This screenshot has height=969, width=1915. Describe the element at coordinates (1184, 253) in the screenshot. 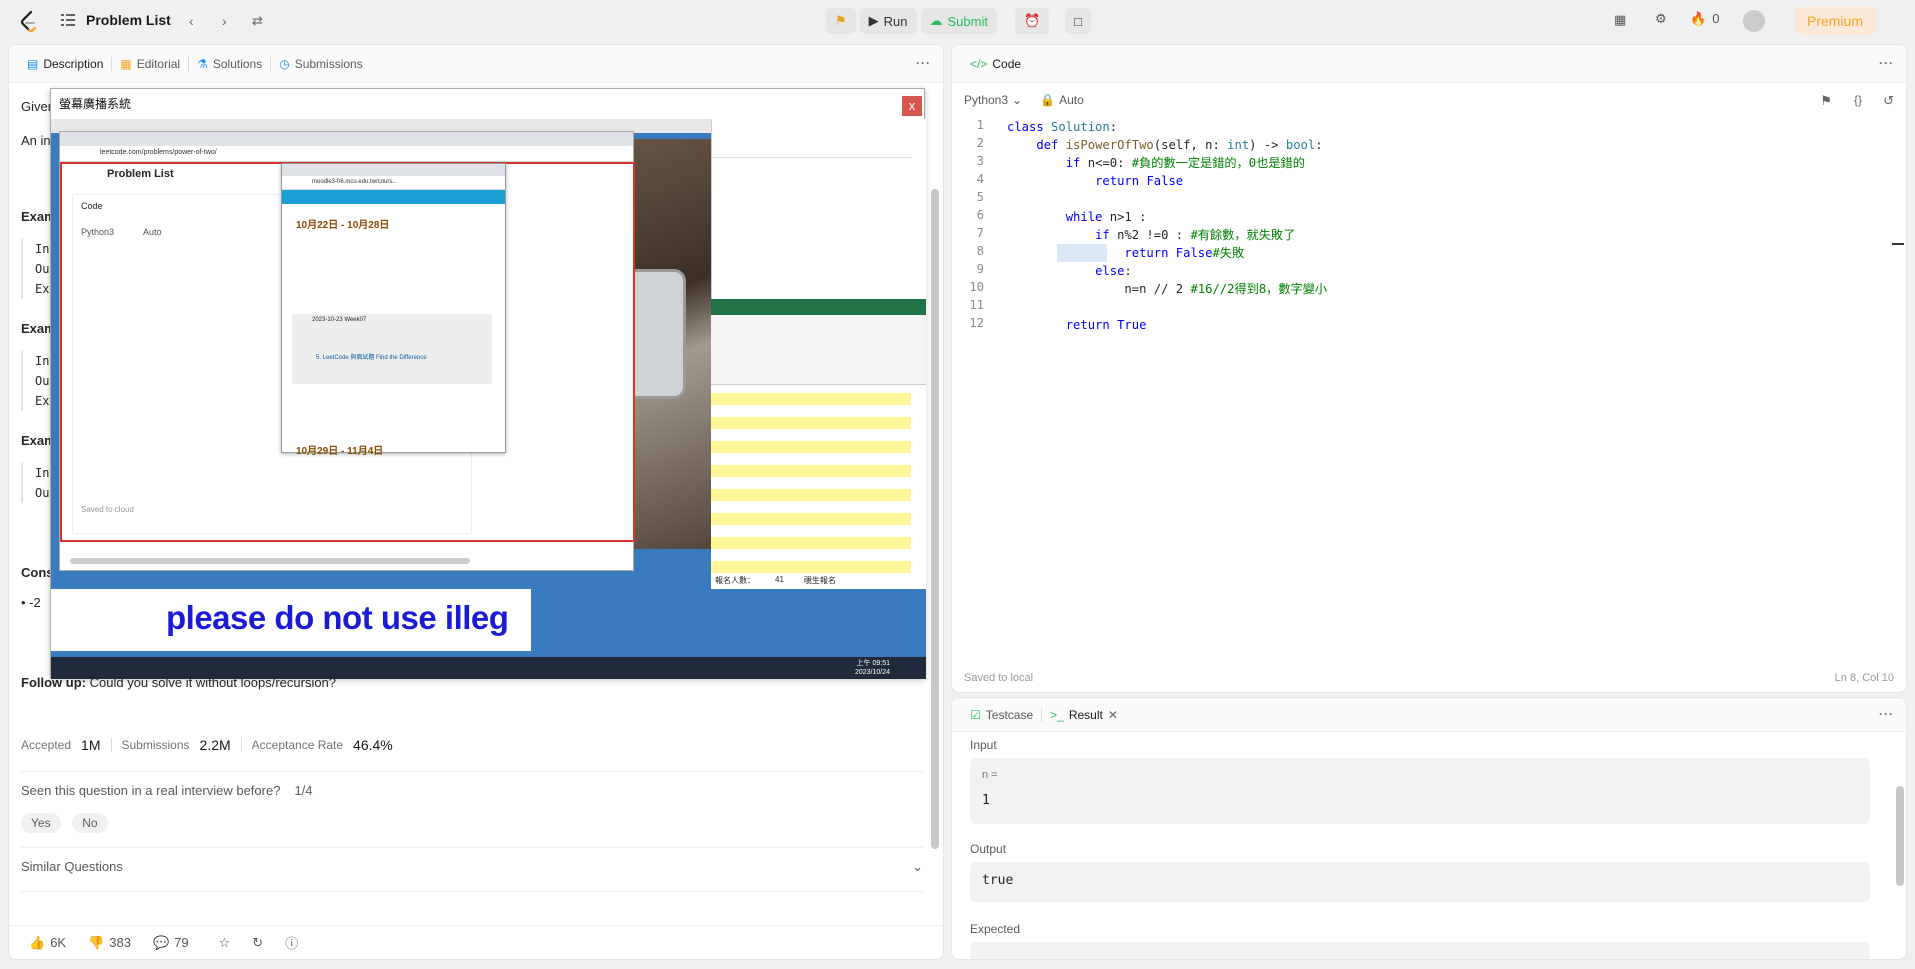

I see `code-line: return False#失敗` at that location.